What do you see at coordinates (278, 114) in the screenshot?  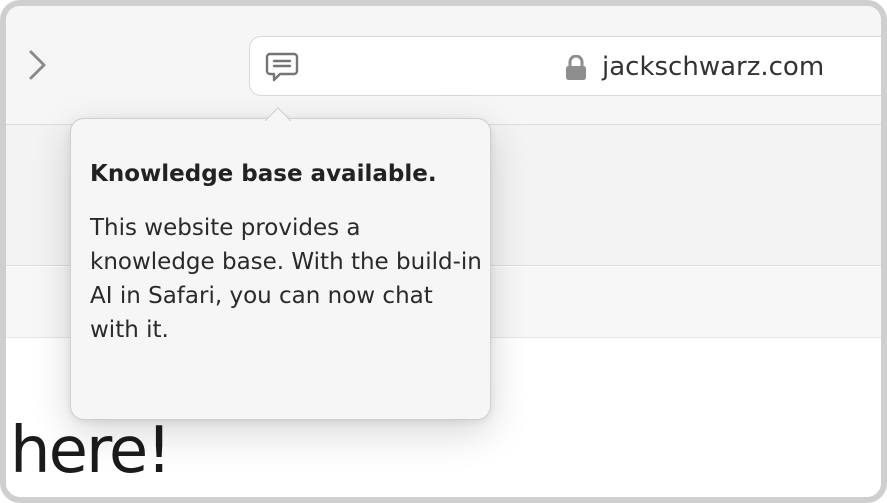 I see `popover-arrow` at bounding box center [278, 114].